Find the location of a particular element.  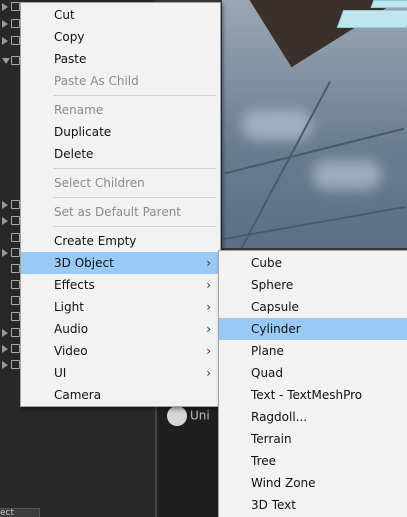

menu-item-rename: Rename is located at coordinates (120, 110).